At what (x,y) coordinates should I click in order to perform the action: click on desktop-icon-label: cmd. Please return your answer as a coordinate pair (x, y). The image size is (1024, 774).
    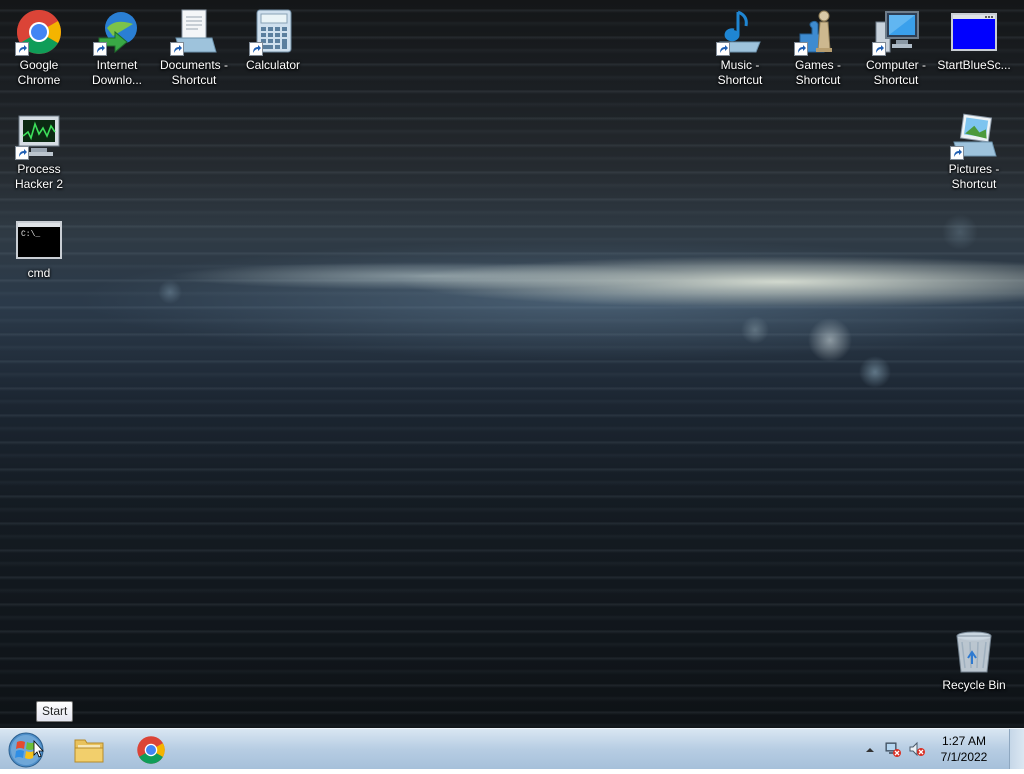
    Looking at the image, I should click on (39, 273).